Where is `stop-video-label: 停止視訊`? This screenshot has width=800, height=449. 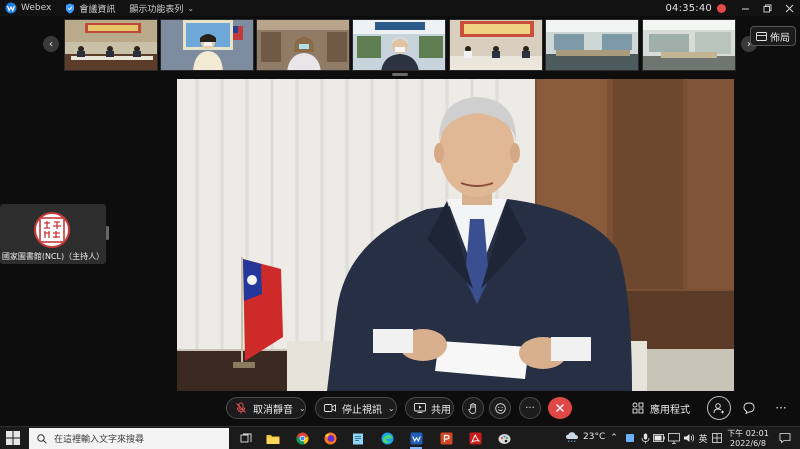 stop-video-label: 停止視訊 is located at coordinates (362, 410).